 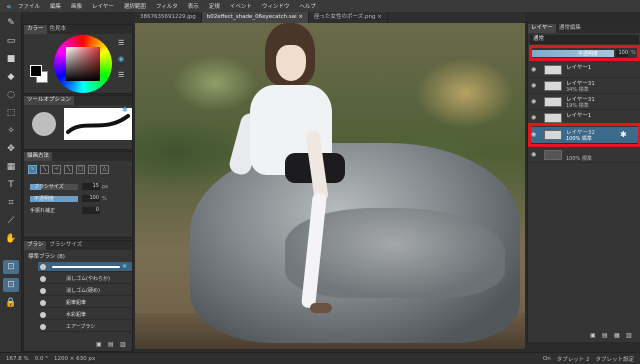 I want to click on trash-icon: ▥, so click(x=123, y=344).